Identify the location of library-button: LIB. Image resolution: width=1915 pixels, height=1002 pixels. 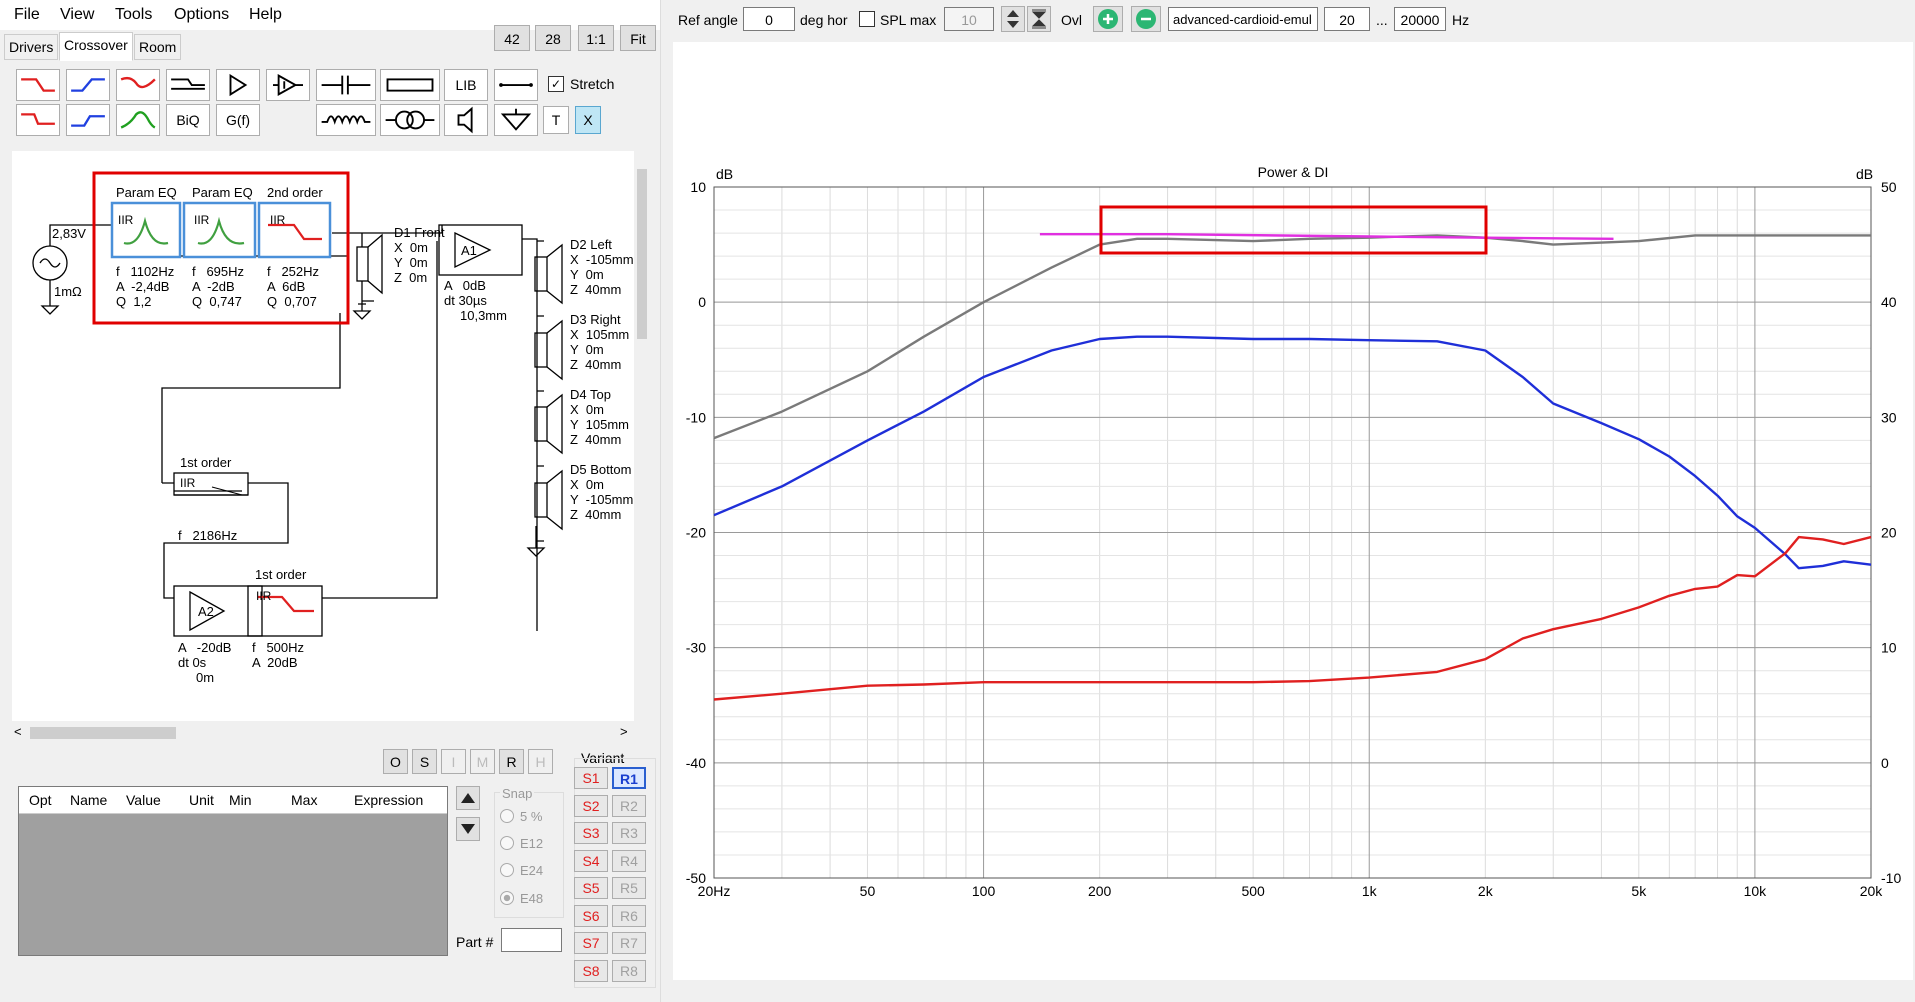
(466, 85).